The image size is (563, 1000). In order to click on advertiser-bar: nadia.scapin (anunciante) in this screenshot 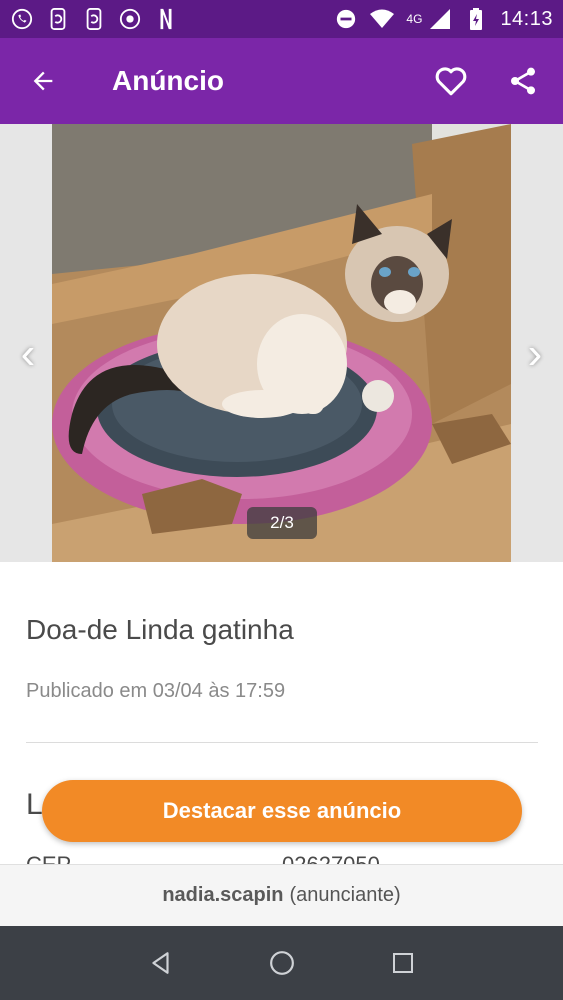, I will do `click(281, 895)`.